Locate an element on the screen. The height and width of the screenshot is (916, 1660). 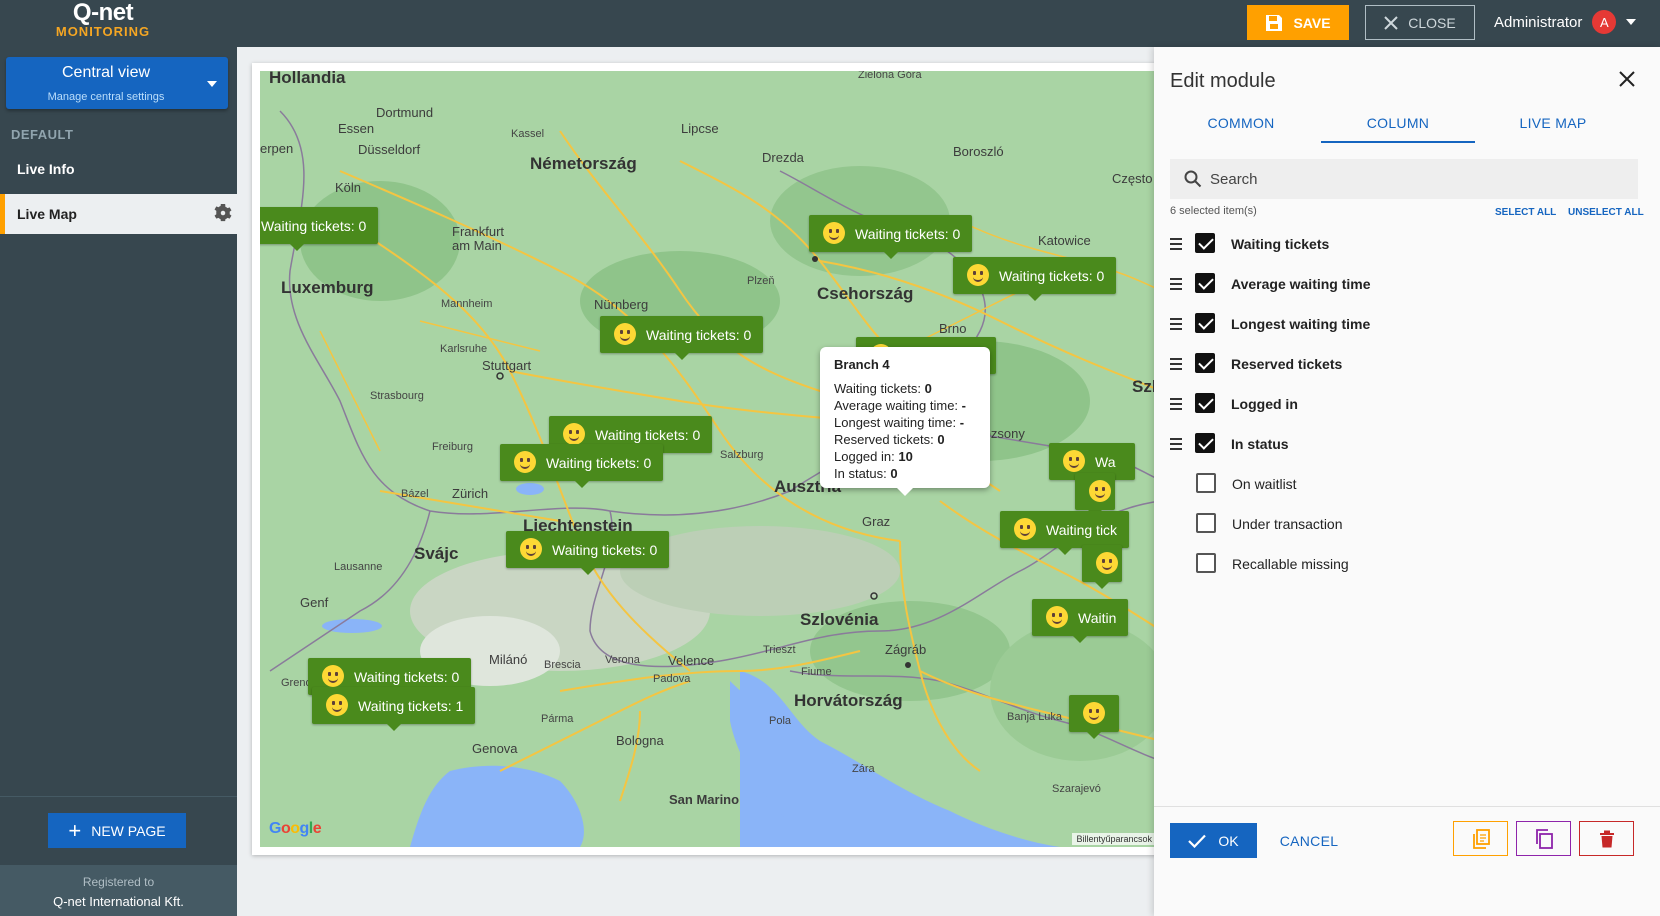
popup-row: In status: 0 is located at coordinates (866, 473).